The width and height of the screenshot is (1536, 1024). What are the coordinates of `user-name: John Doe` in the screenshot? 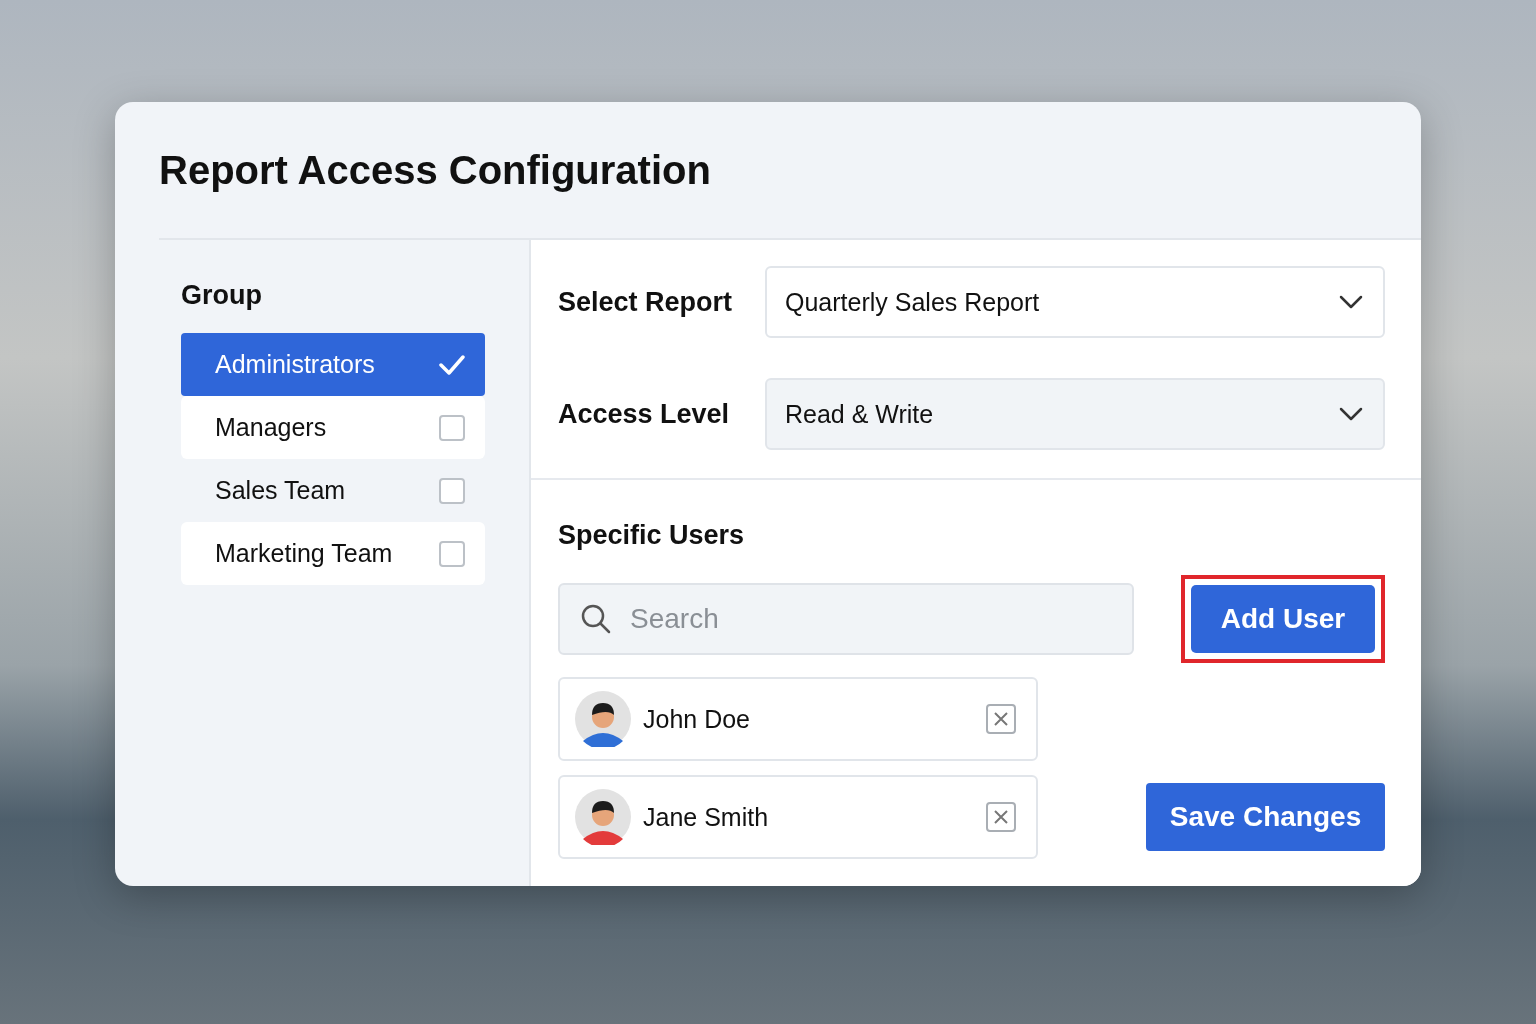 It's located at (697, 719).